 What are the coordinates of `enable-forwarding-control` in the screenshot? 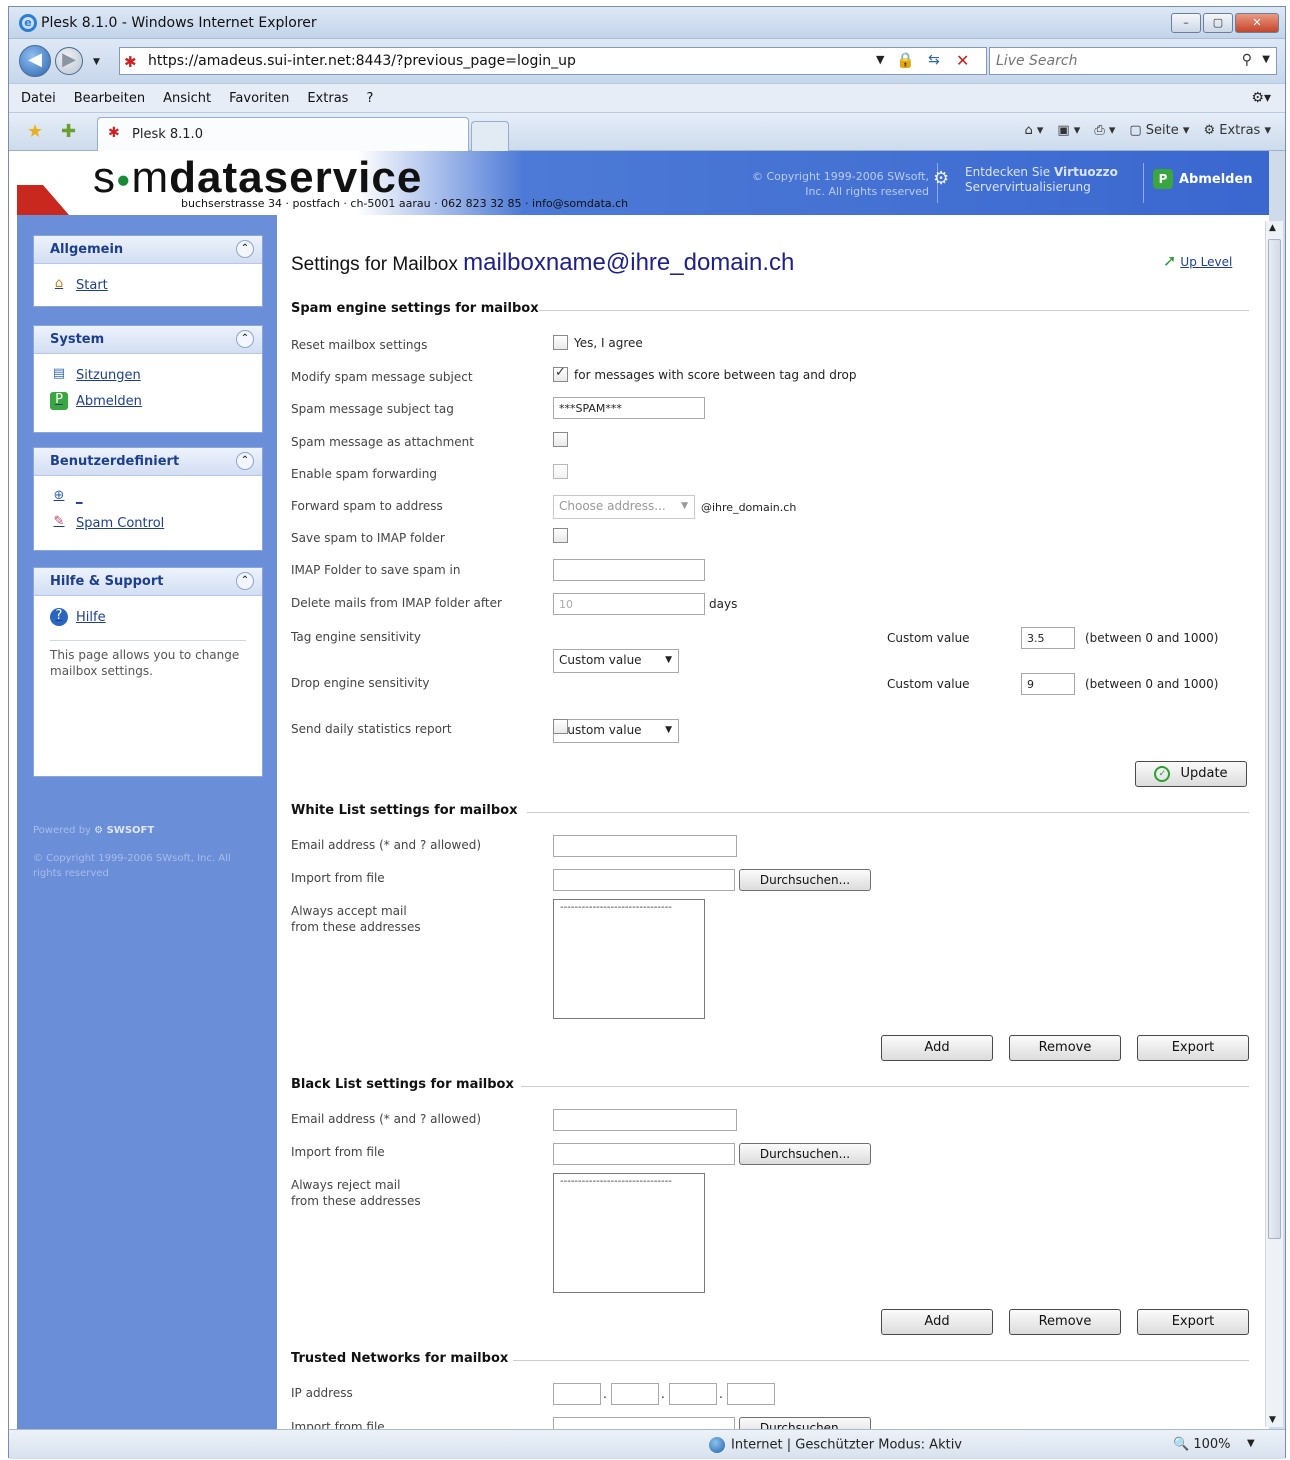 It's located at (560, 471).